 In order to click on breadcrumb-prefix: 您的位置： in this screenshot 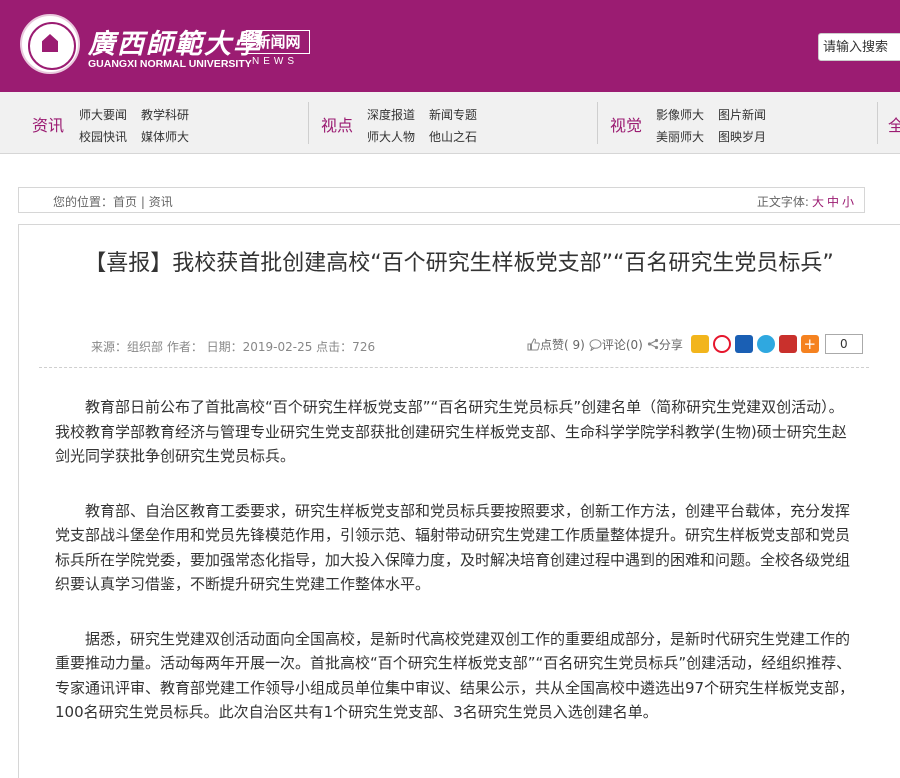, I will do `click(83, 202)`.